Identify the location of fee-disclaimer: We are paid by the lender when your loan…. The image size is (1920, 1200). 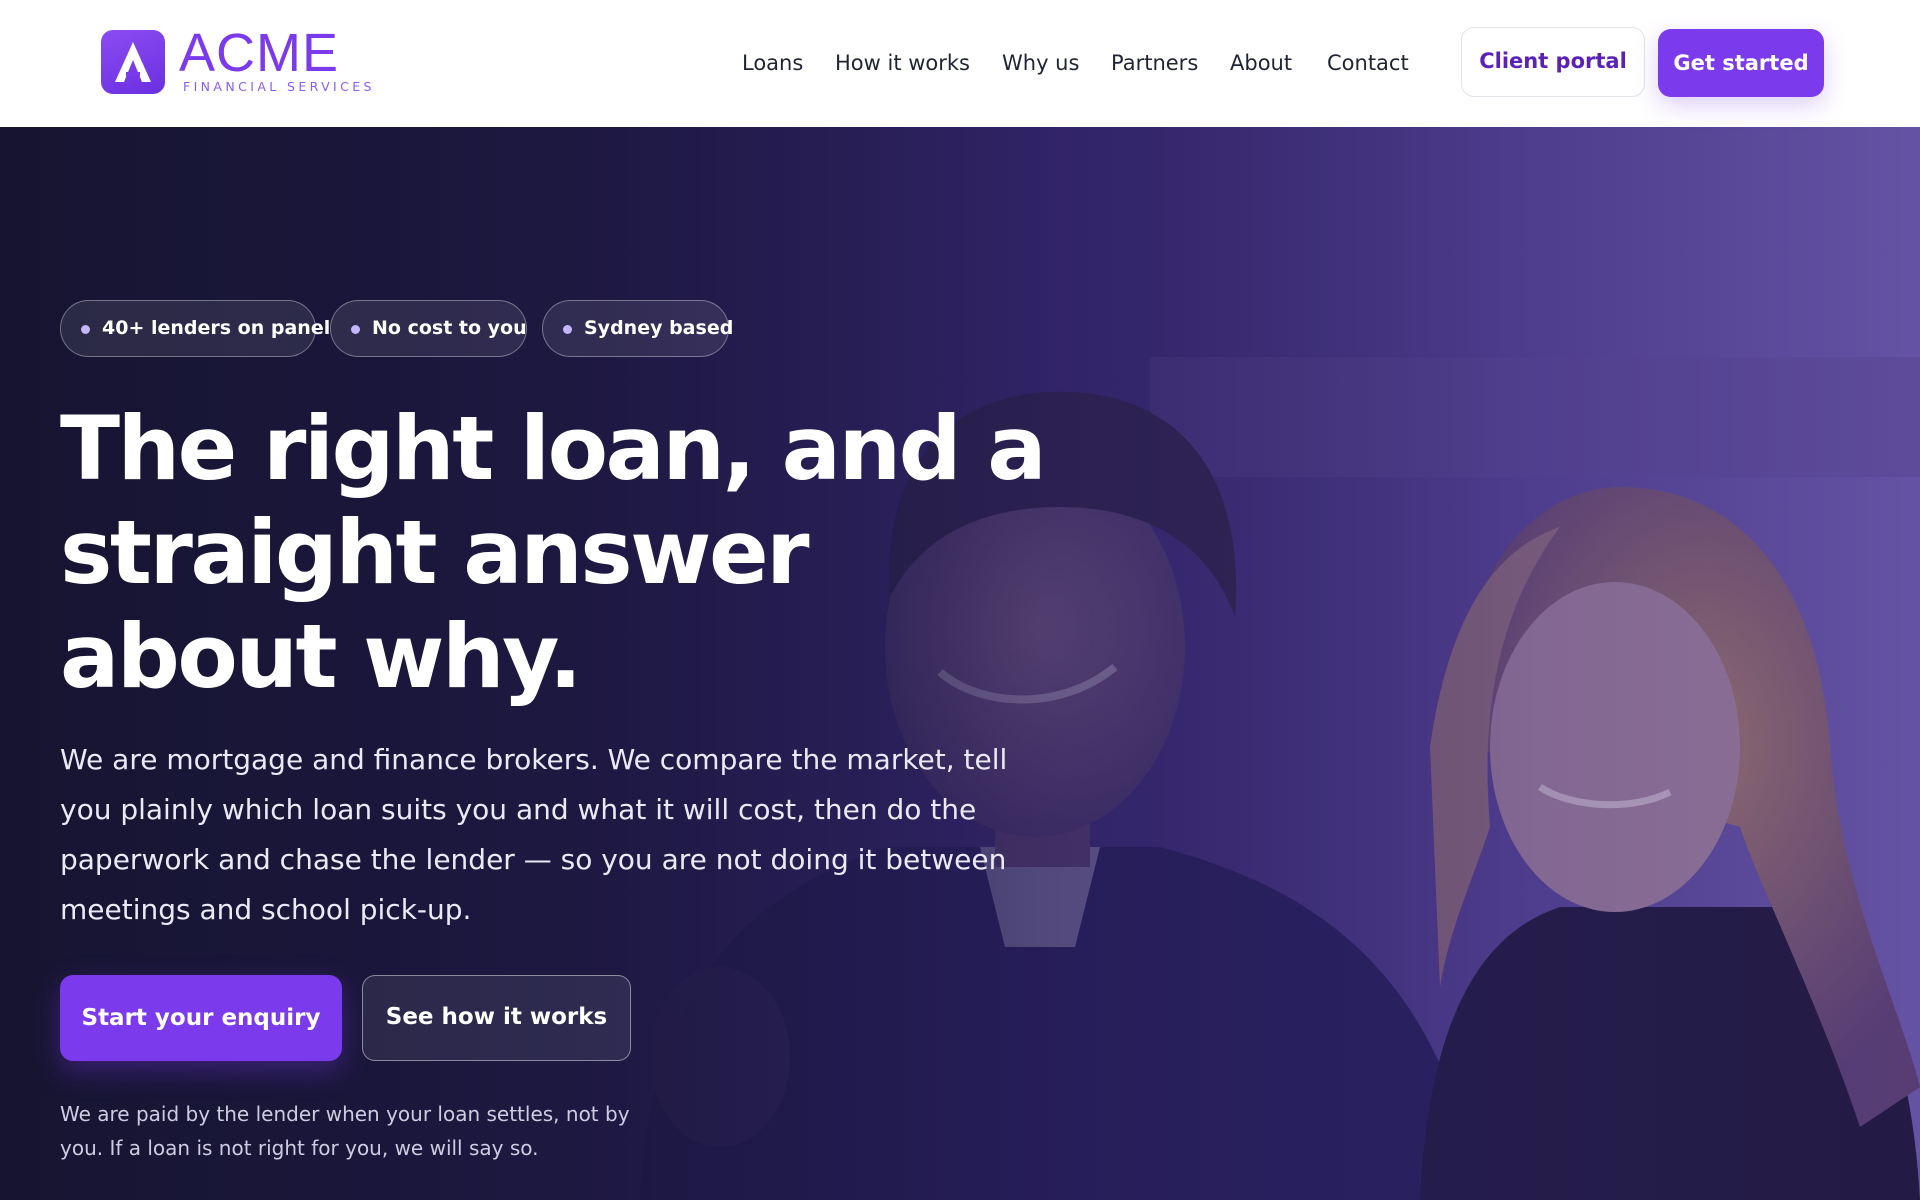
(345, 1131).